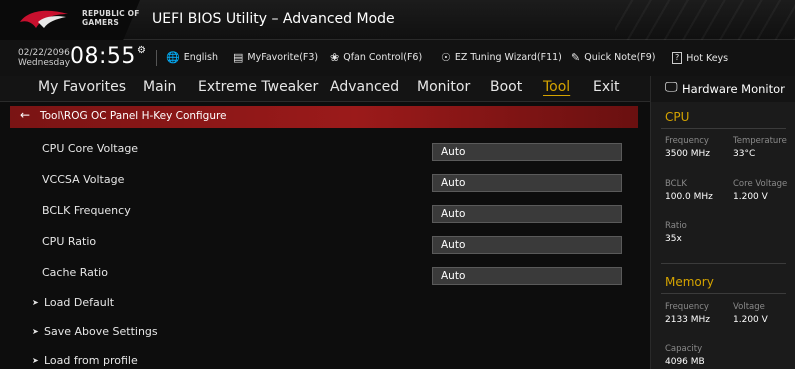 This screenshot has height=369, width=795. I want to click on tab-monitor: Monitor, so click(443, 87).